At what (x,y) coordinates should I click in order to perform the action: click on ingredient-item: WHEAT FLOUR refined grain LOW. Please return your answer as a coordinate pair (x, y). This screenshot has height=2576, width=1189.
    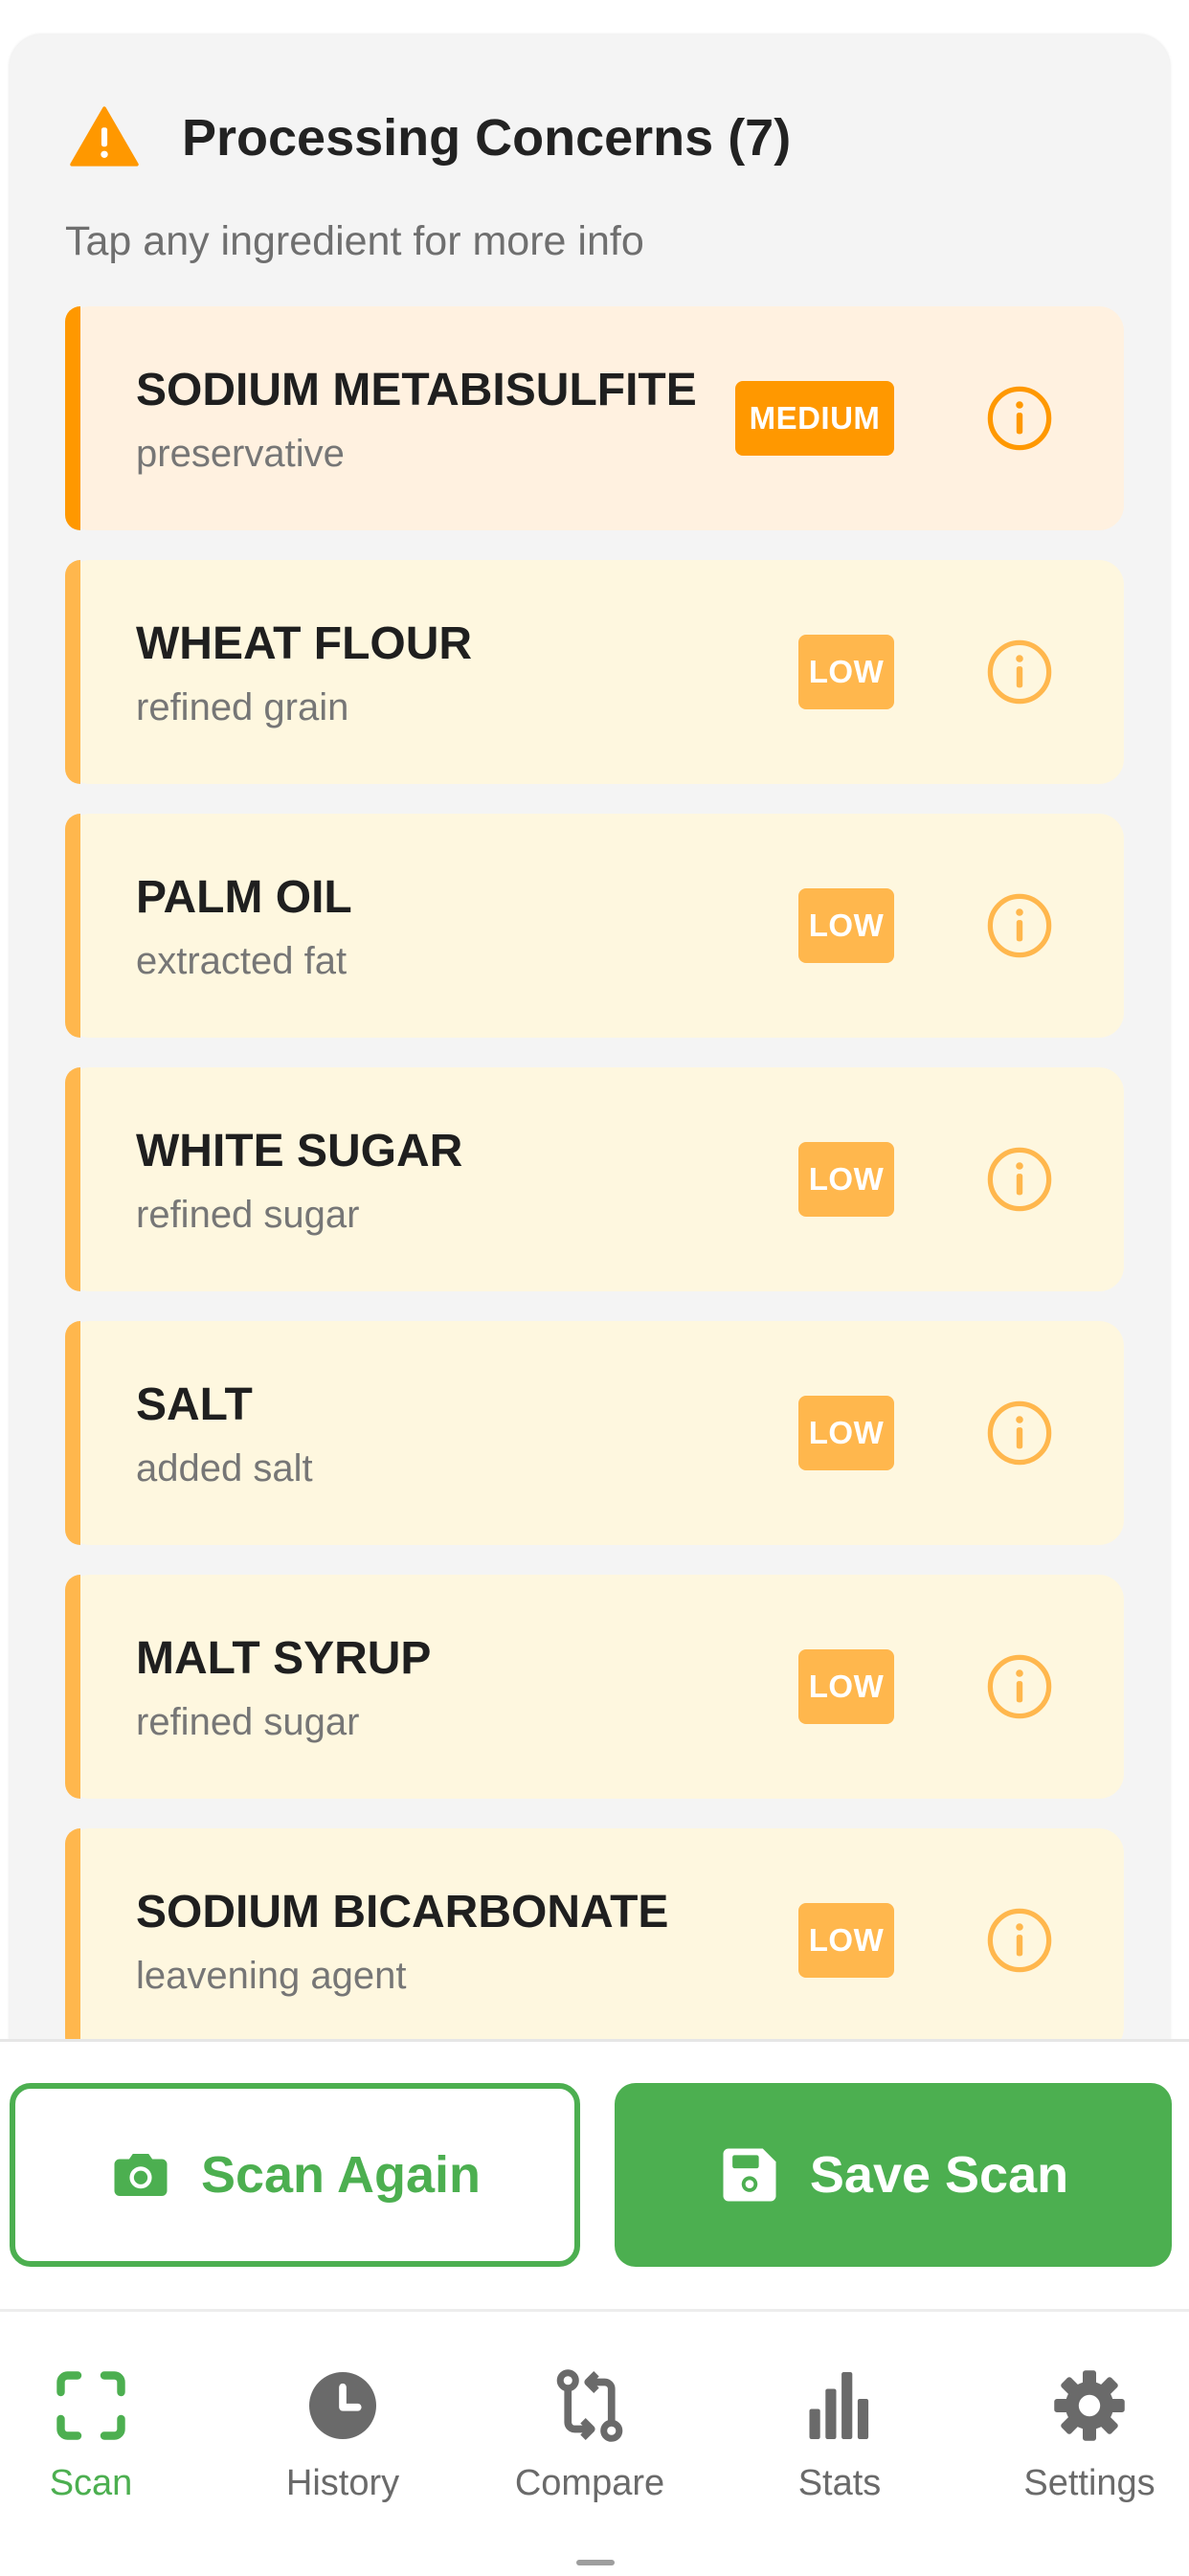
    Looking at the image, I should click on (594, 672).